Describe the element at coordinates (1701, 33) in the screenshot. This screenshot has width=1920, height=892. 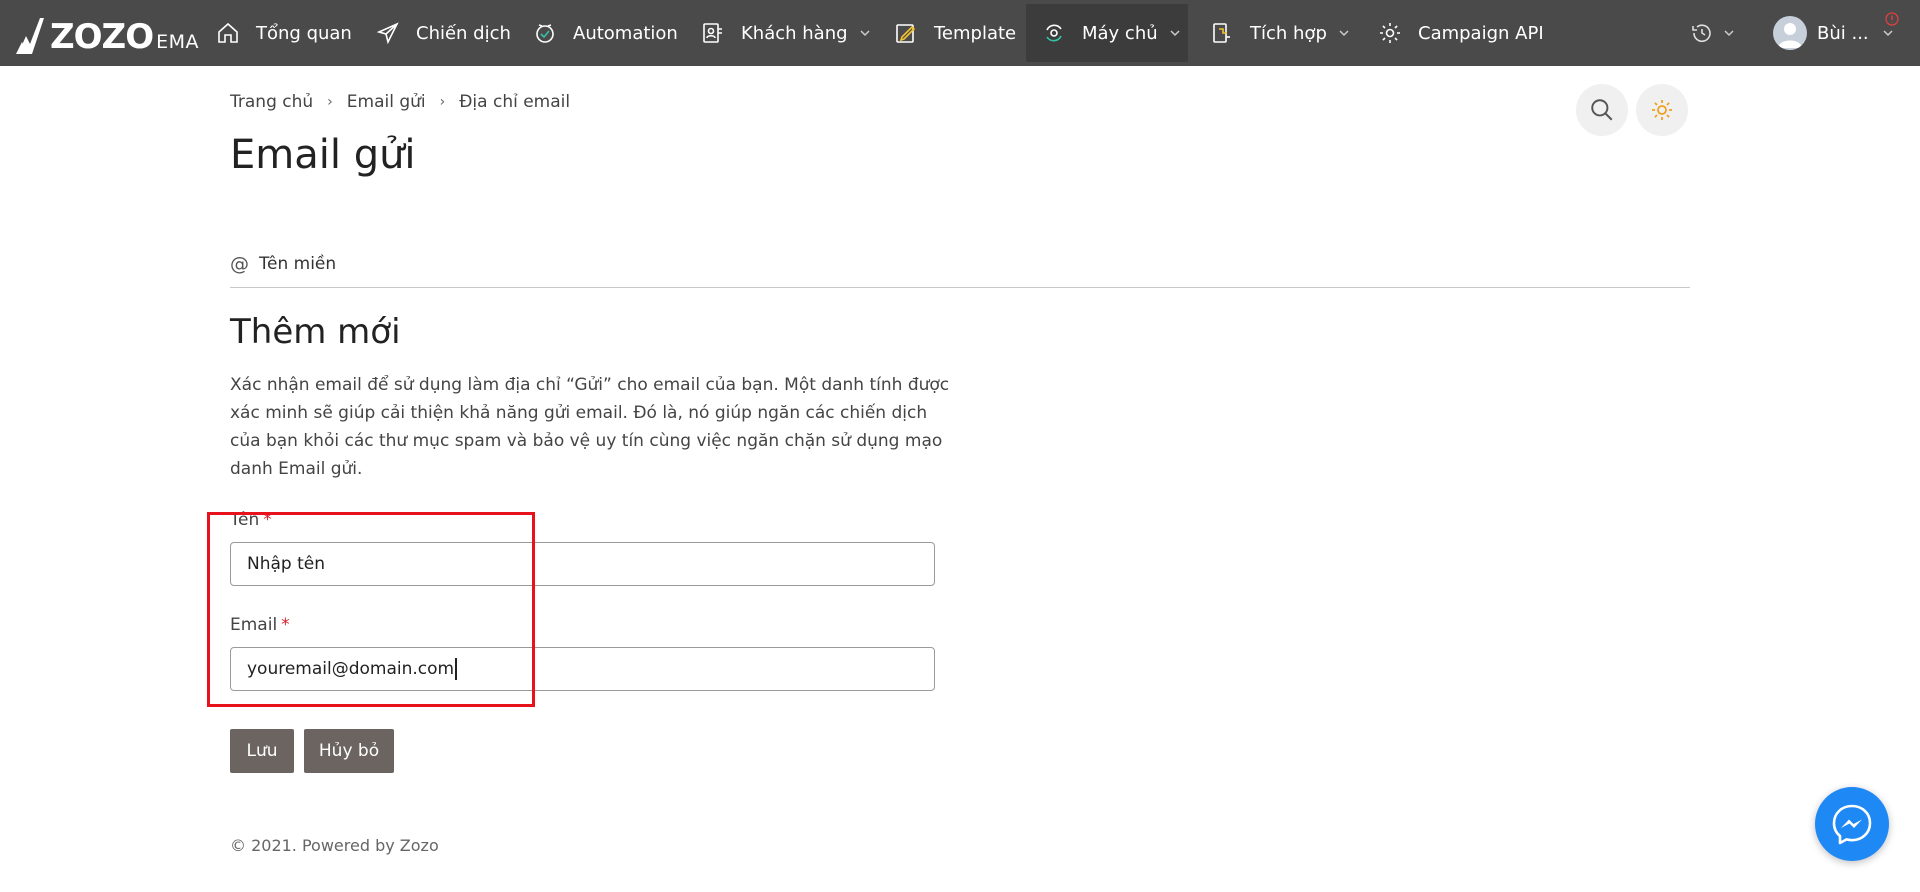
I see `history-icon` at that location.